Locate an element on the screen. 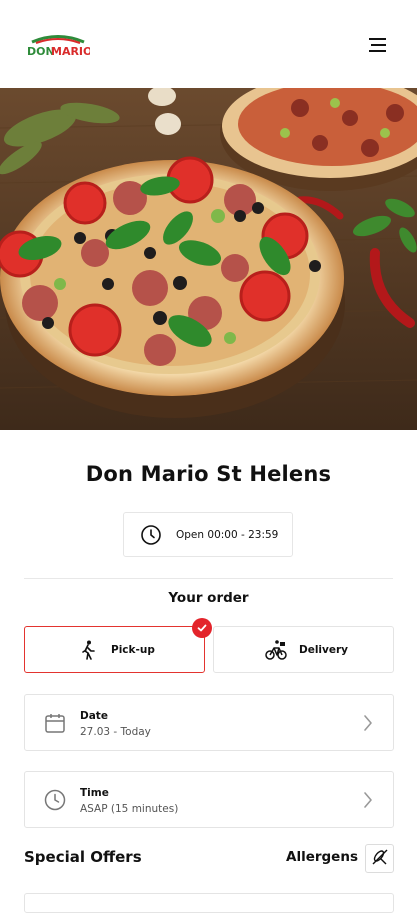 This screenshot has width=417, height=913. section-divider is located at coordinates (208, 578).